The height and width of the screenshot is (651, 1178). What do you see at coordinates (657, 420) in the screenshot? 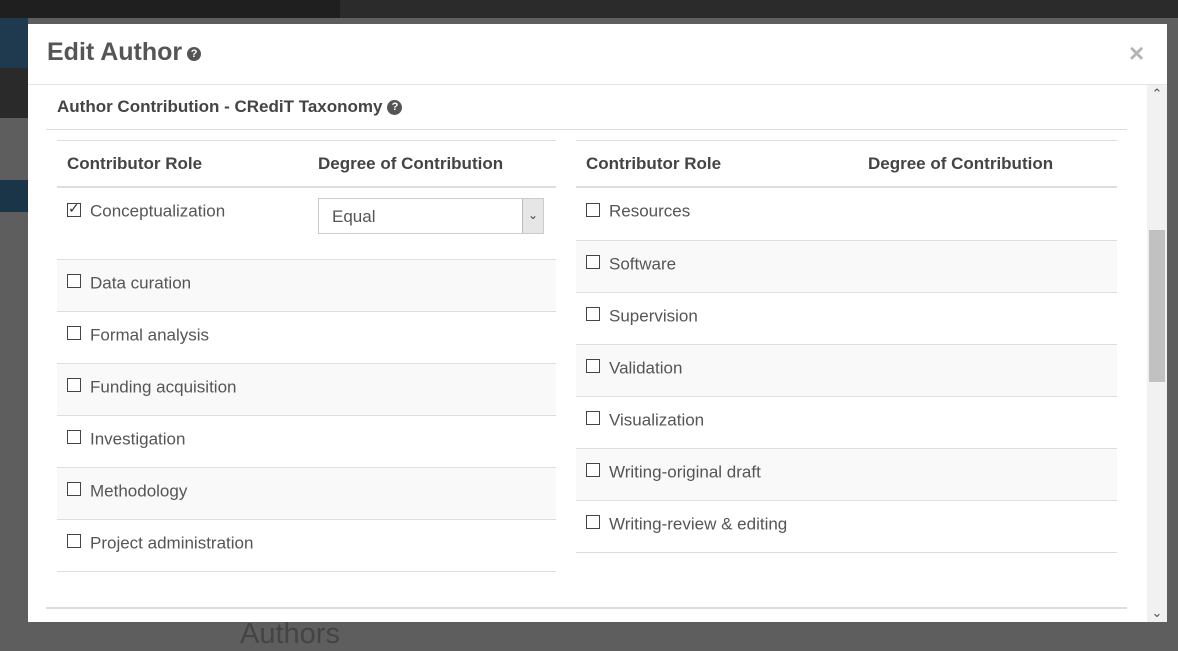
I see `role-label: Visualization` at bounding box center [657, 420].